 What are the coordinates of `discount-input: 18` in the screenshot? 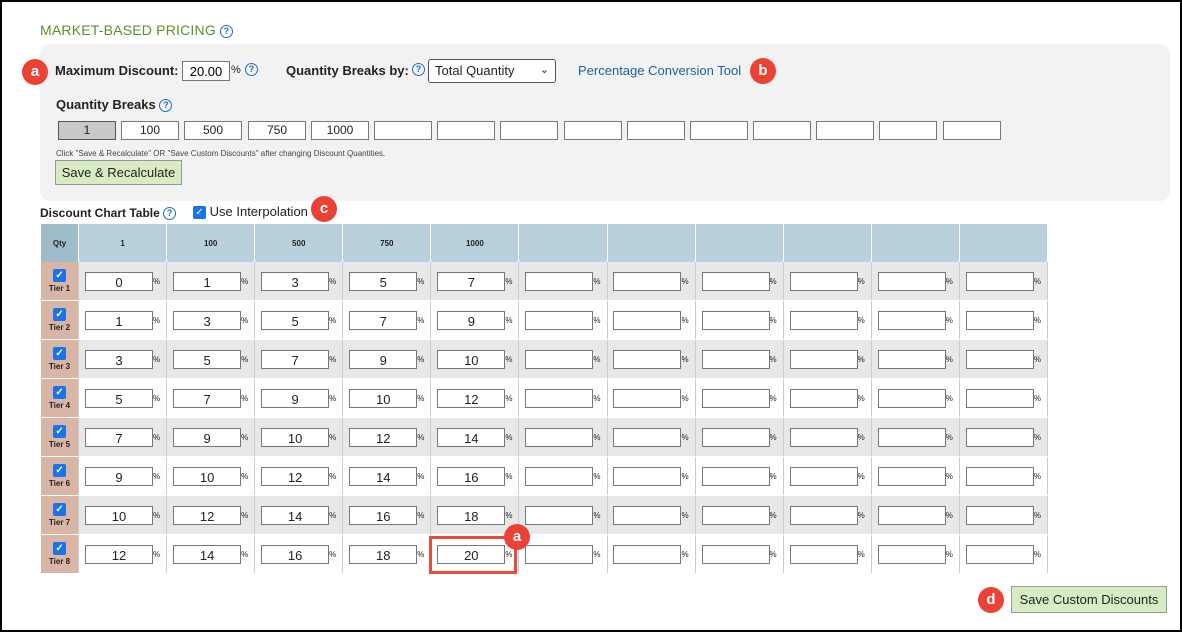 It's located at (383, 554).